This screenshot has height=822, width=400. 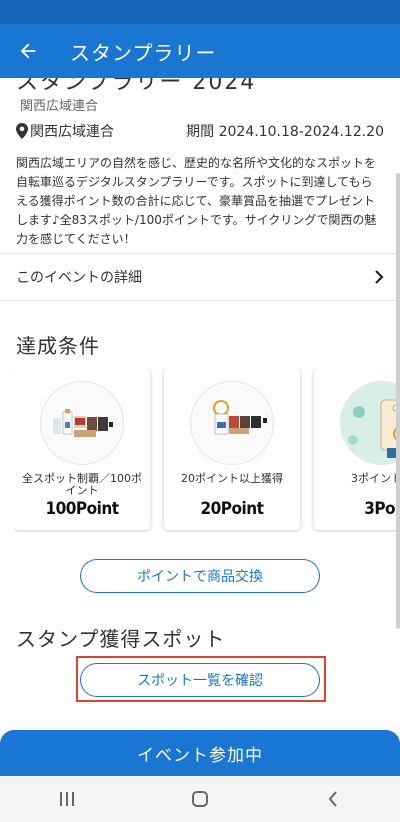 I want to click on event-detail-label: このイベントの詳細, so click(x=79, y=278).